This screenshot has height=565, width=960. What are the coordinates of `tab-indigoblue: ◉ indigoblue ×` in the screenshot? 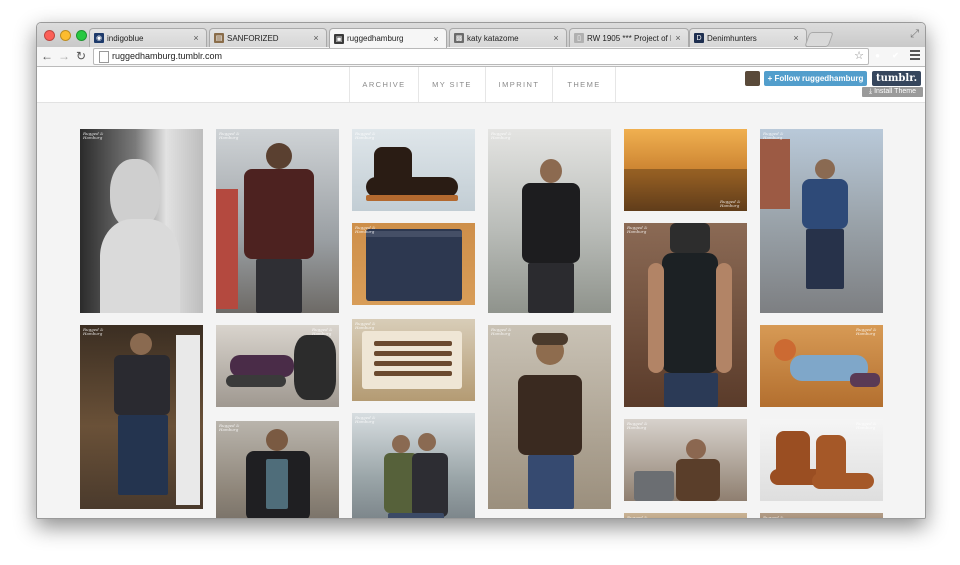 It's located at (148, 37).